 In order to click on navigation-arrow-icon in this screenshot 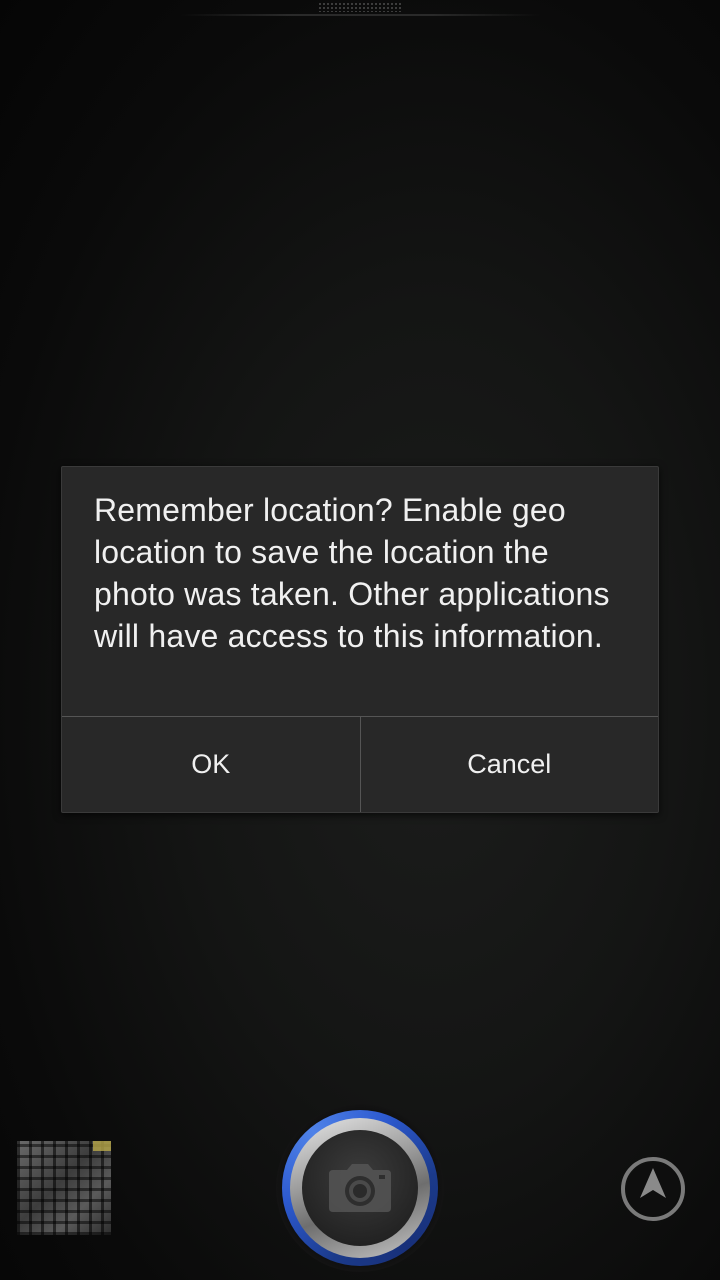, I will do `click(653, 1189)`.